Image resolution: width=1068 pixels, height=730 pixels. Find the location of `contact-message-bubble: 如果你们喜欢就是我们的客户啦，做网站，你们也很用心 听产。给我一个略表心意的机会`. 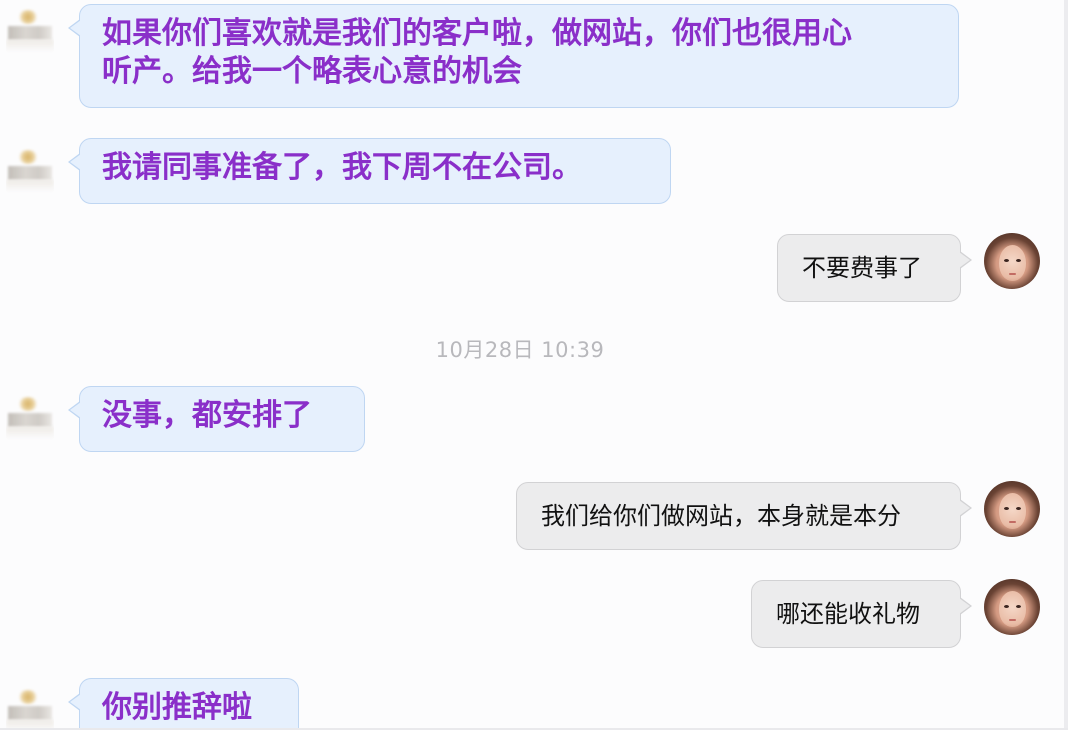

contact-message-bubble: 如果你们喜欢就是我们的客户啦，做网站，你们也很用心 听产。给我一个略表心意的机会 is located at coordinates (513, 56).